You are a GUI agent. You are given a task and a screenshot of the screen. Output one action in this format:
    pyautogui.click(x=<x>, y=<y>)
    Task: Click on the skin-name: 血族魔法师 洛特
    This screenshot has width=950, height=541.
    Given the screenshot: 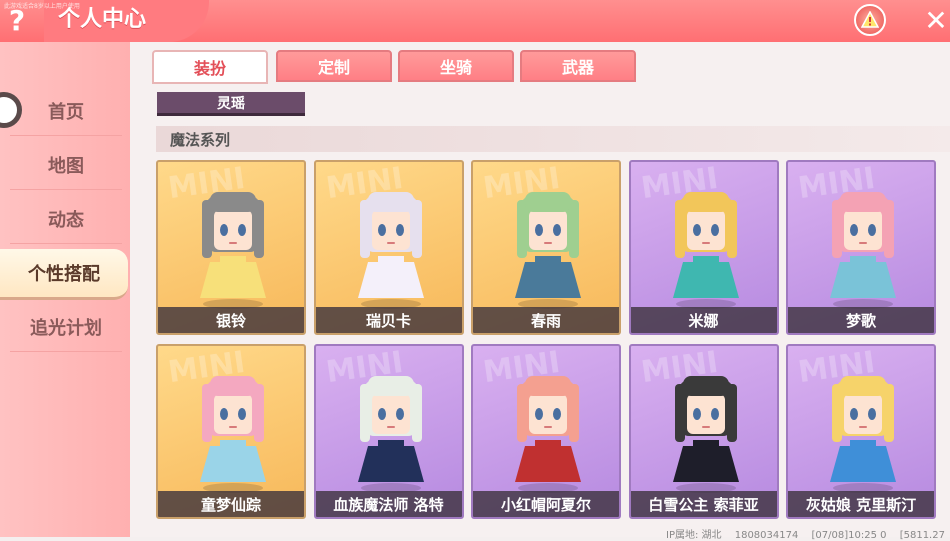 What is the action you would take?
    pyautogui.click(x=388, y=504)
    